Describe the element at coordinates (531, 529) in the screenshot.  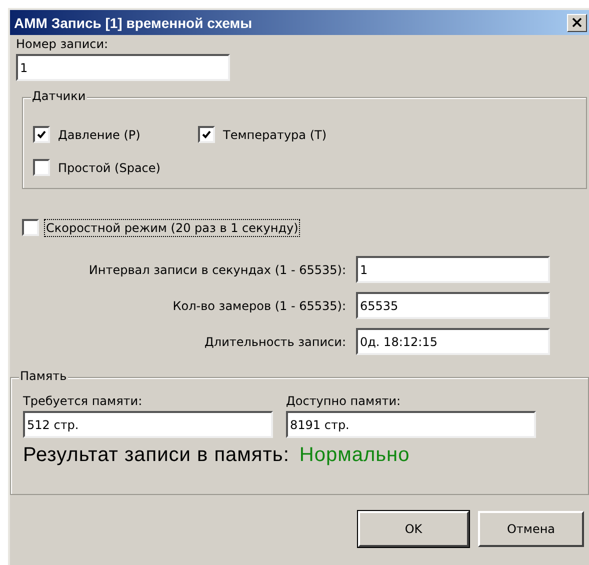
I see `cancel-button: Отмена` at that location.